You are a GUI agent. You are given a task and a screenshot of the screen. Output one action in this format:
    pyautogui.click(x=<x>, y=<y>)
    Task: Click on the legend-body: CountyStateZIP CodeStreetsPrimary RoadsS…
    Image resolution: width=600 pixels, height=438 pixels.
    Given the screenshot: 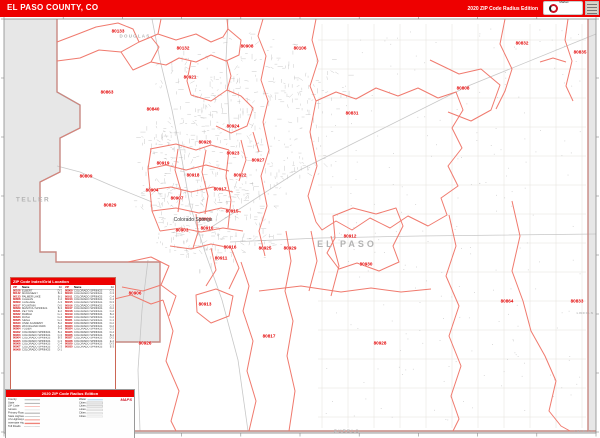 What is the action you would take?
    pyautogui.click(x=70, y=417)
    